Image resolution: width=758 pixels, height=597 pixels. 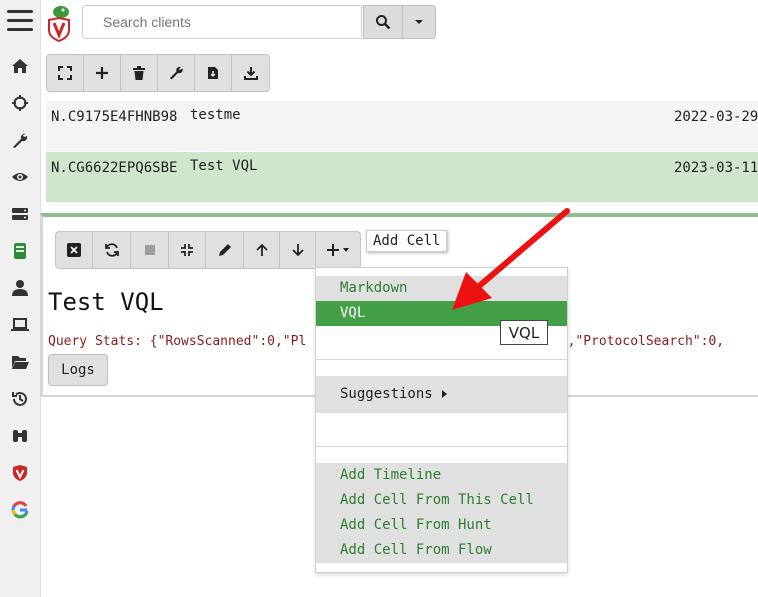 What do you see at coordinates (511, 259) in the screenshot?
I see `annotation-arrow-icon` at bounding box center [511, 259].